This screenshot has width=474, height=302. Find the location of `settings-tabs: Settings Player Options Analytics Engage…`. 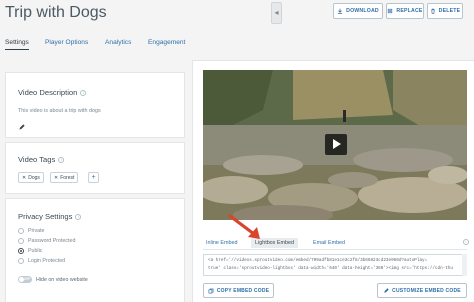

settings-tabs: Settings Player Options Analytics Engage… is located at coordinates (237, 45).